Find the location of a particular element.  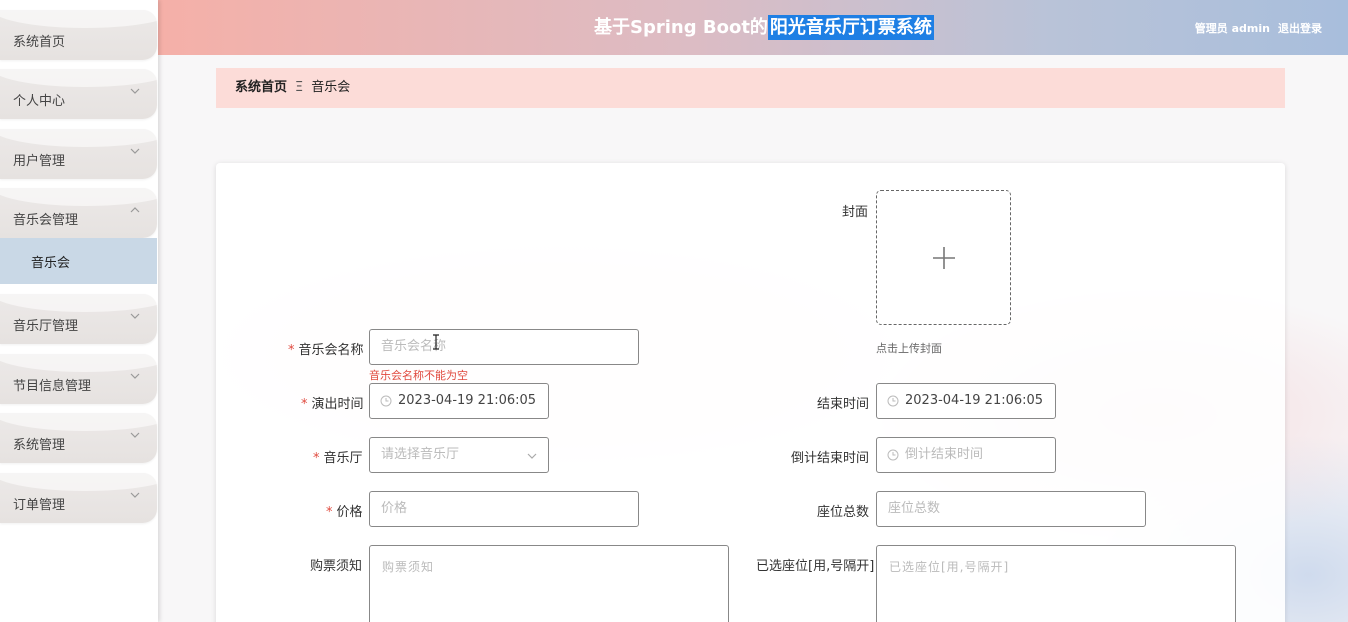

breadcrumb-separator: Ξ is located at coordinates (299, 87).